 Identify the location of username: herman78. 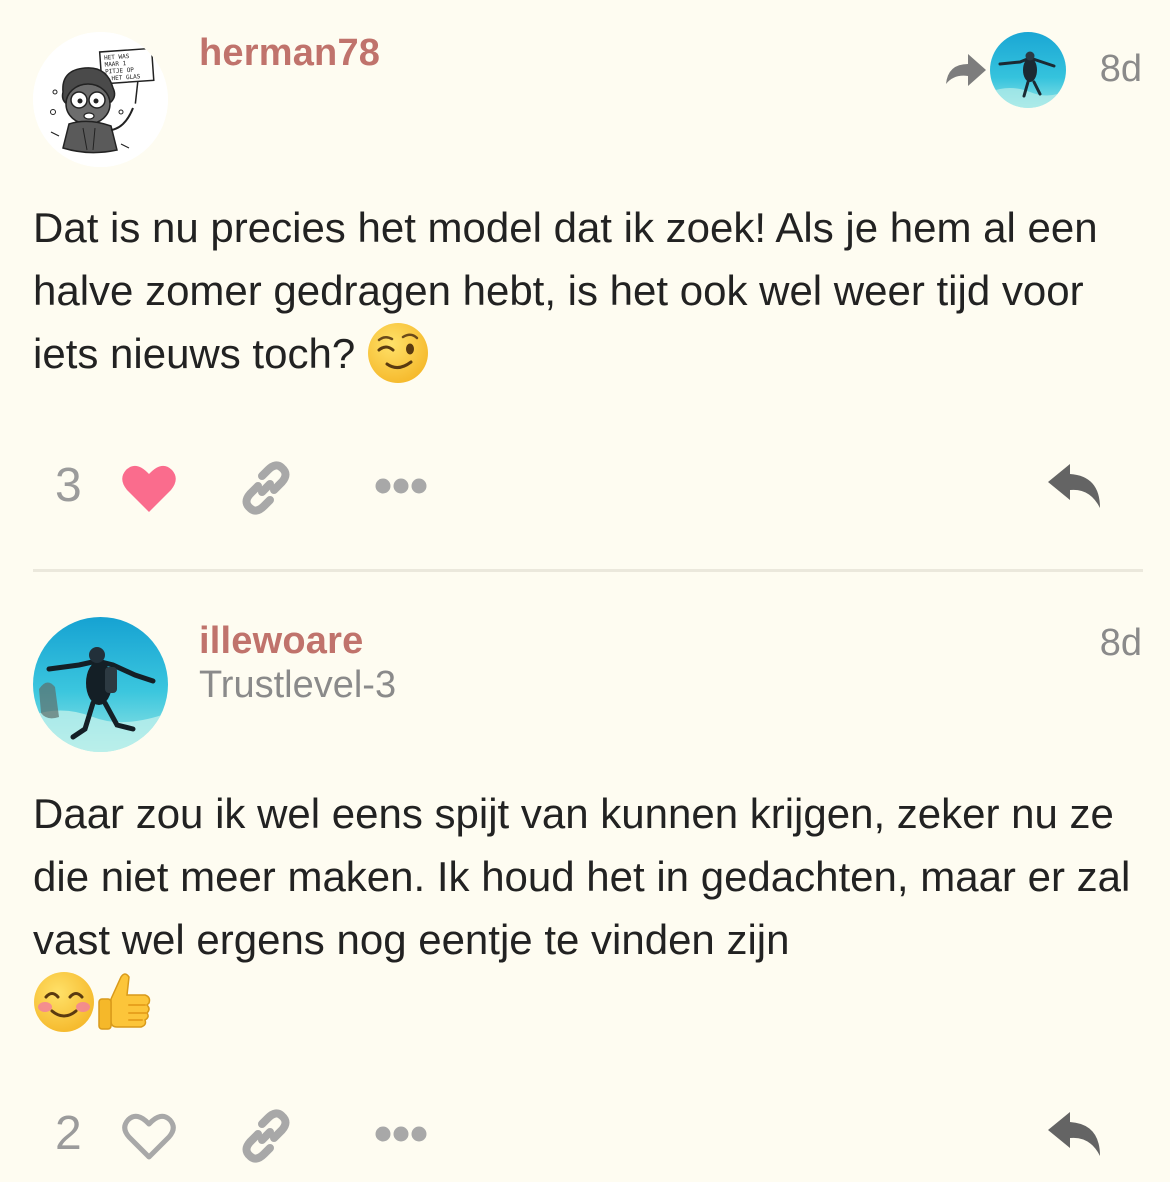
(289, 53).